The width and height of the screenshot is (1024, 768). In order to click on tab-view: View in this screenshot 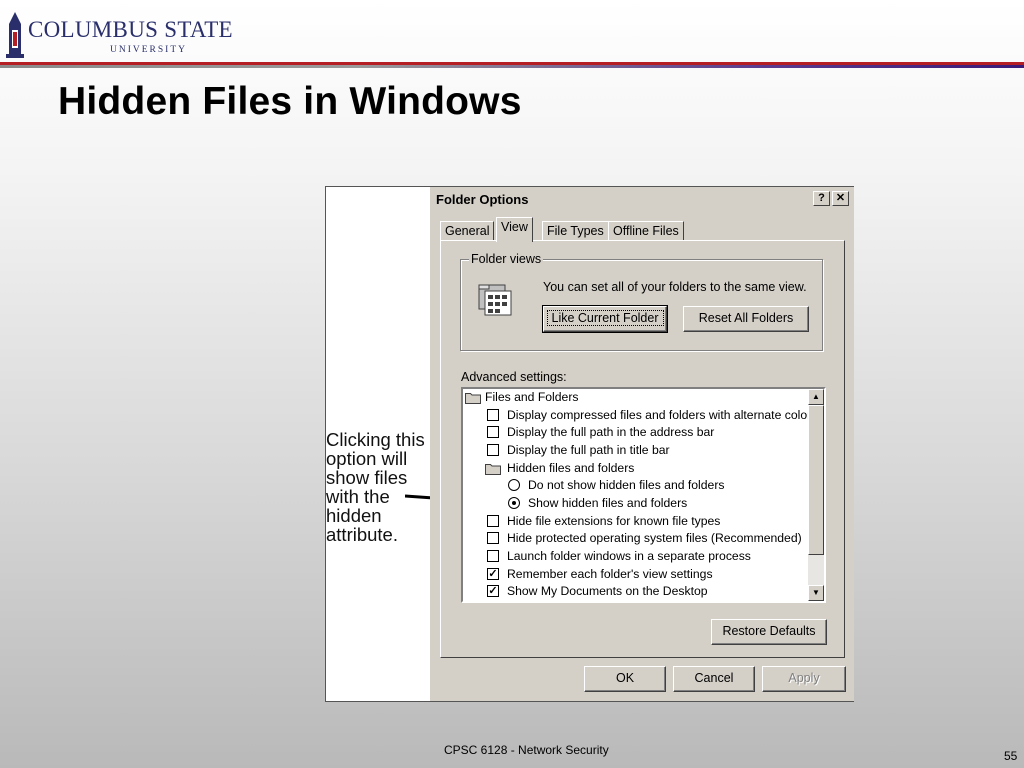, I will do `click(514, 229)`.